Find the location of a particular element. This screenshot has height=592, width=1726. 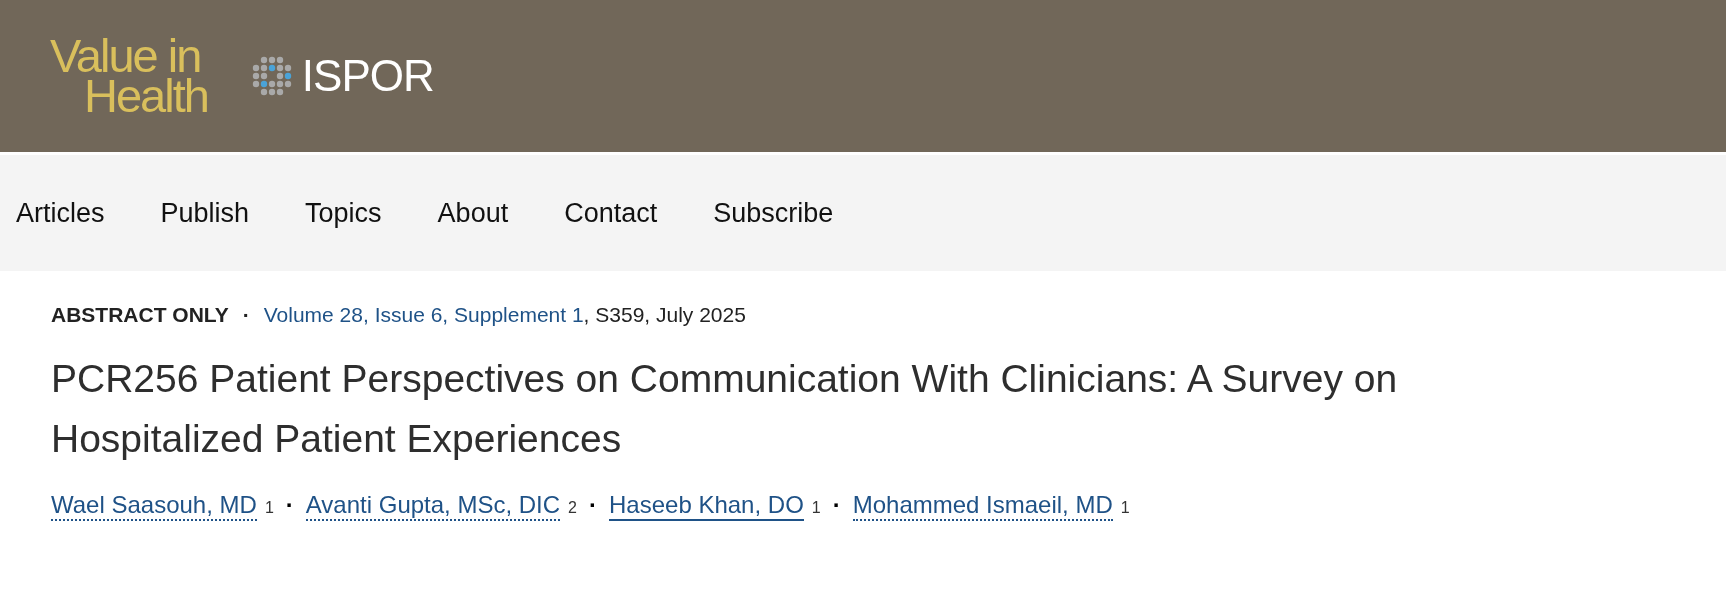

nav-link: Topics is located at coordinates (343, 213).